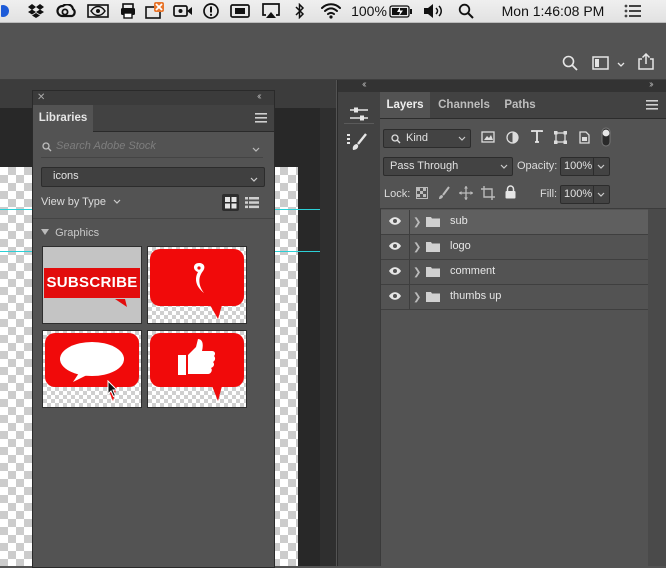 This screenshot has width=666, height=568. I want to click on menubar-clock: Mon 1:46:08 PM, so click(553, 11).